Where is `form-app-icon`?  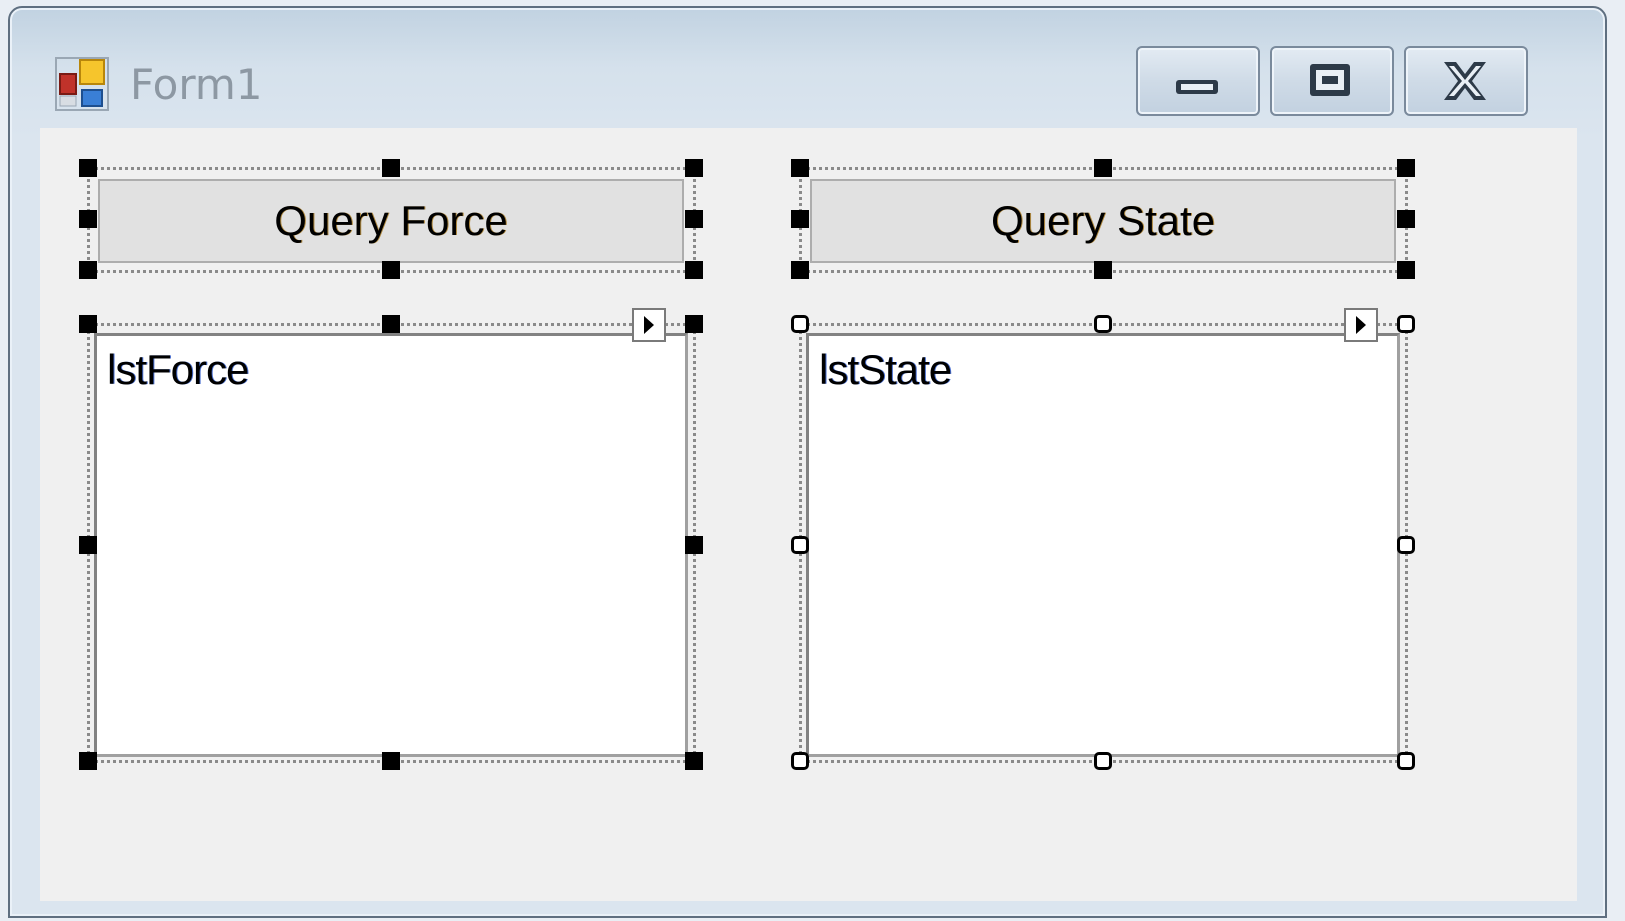 form-app-icon is located at coordinates (82, 84).